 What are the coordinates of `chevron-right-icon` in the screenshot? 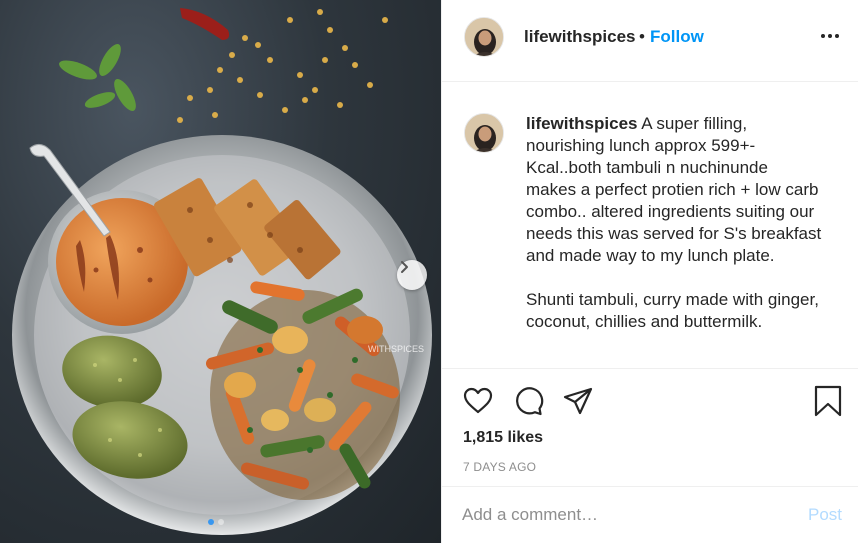 It's located at (404, 267).